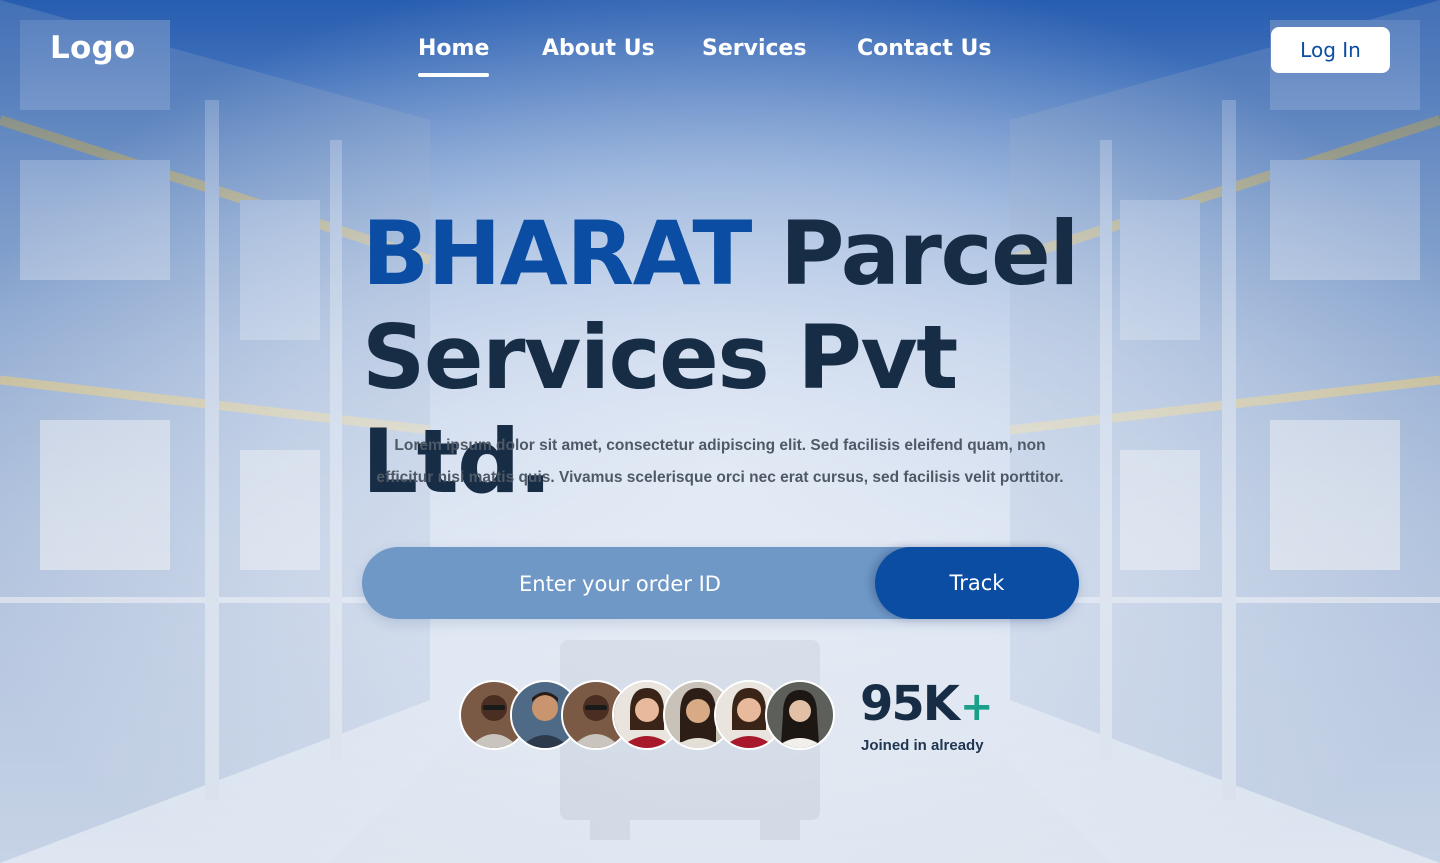  Describe the element at coordinates (924, 48) in the screenshot. I see `nav-item-contact-us: Contact Us` at that location.